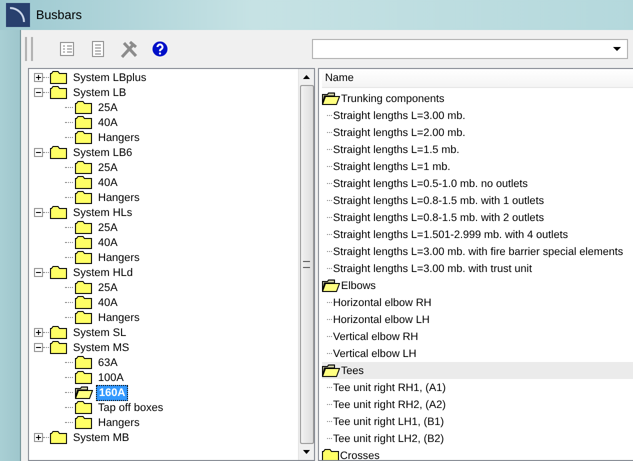  What do you see at coordinates (360, 455) in the screenshot?
I see `group-label: Crosses` at bounding box center [360, 455].